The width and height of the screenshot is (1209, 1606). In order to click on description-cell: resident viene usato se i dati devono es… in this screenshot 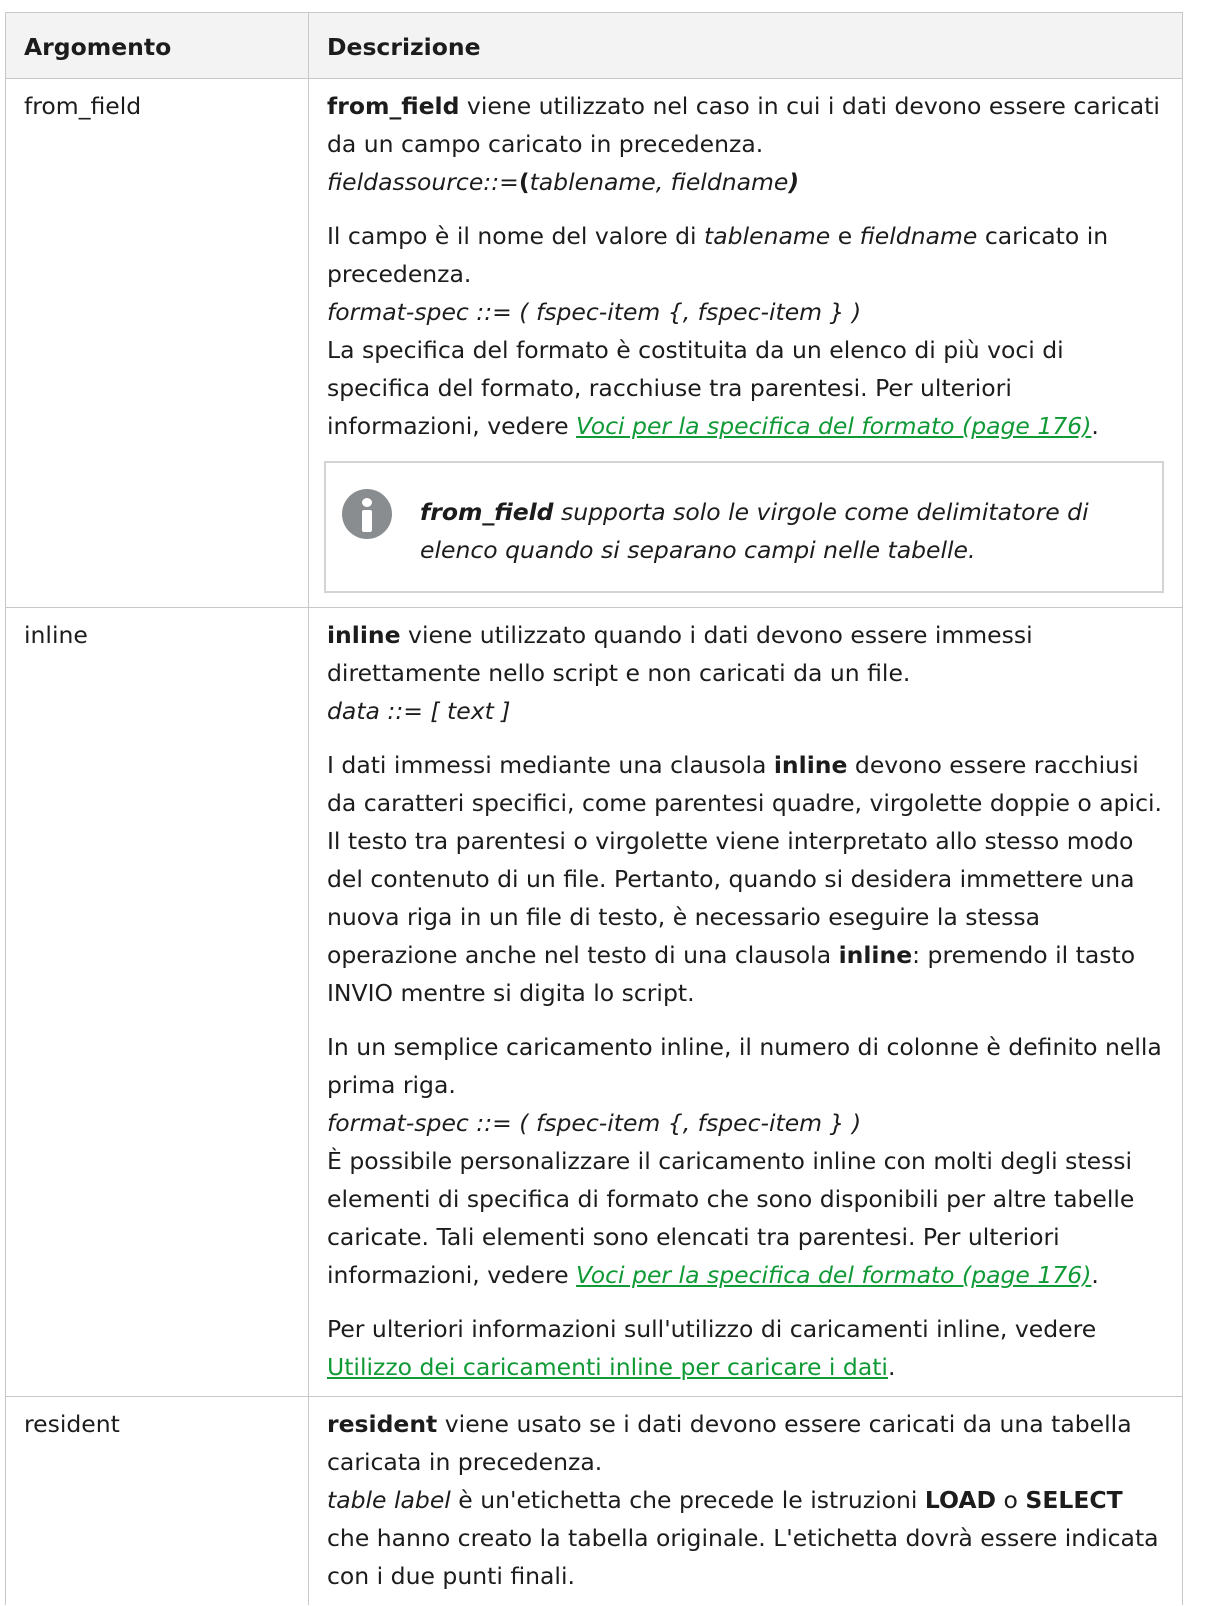, I will do `click(745, 1500)`.